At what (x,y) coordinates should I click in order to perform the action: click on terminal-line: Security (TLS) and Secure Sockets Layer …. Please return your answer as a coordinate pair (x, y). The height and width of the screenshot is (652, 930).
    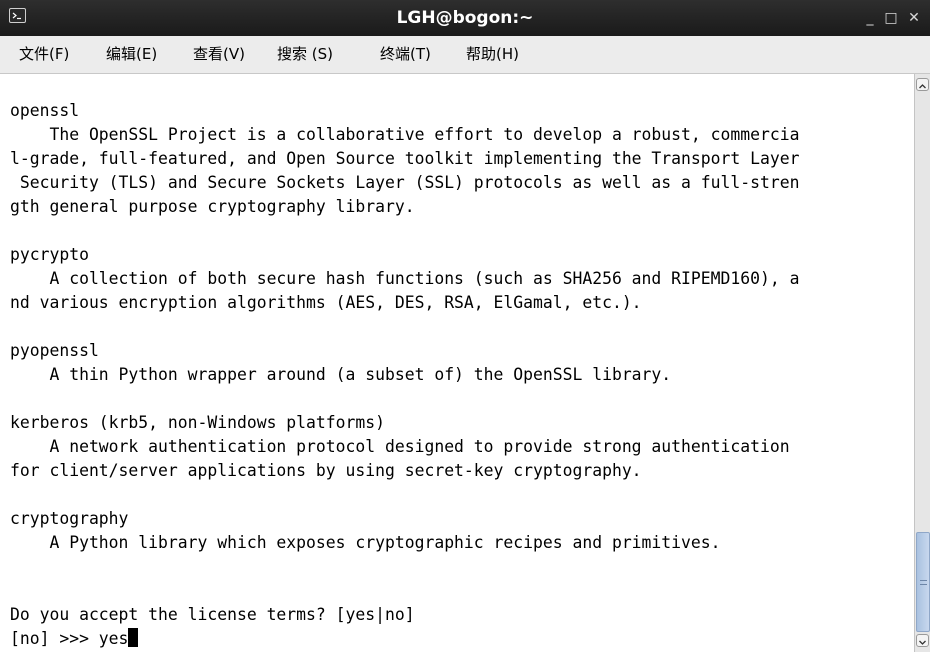
    Looking at the image, I should click on (405, 182).